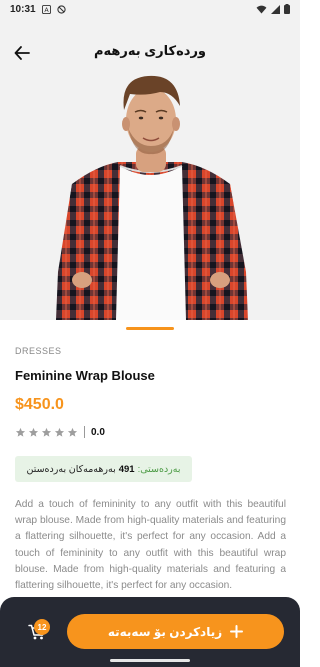 Image resolution: width=320 pixels, height=667 pixels. I want to click on stock-badge: بەردەستی: 491 بەرهەمەکان بەردەستن, so click(103, 469).